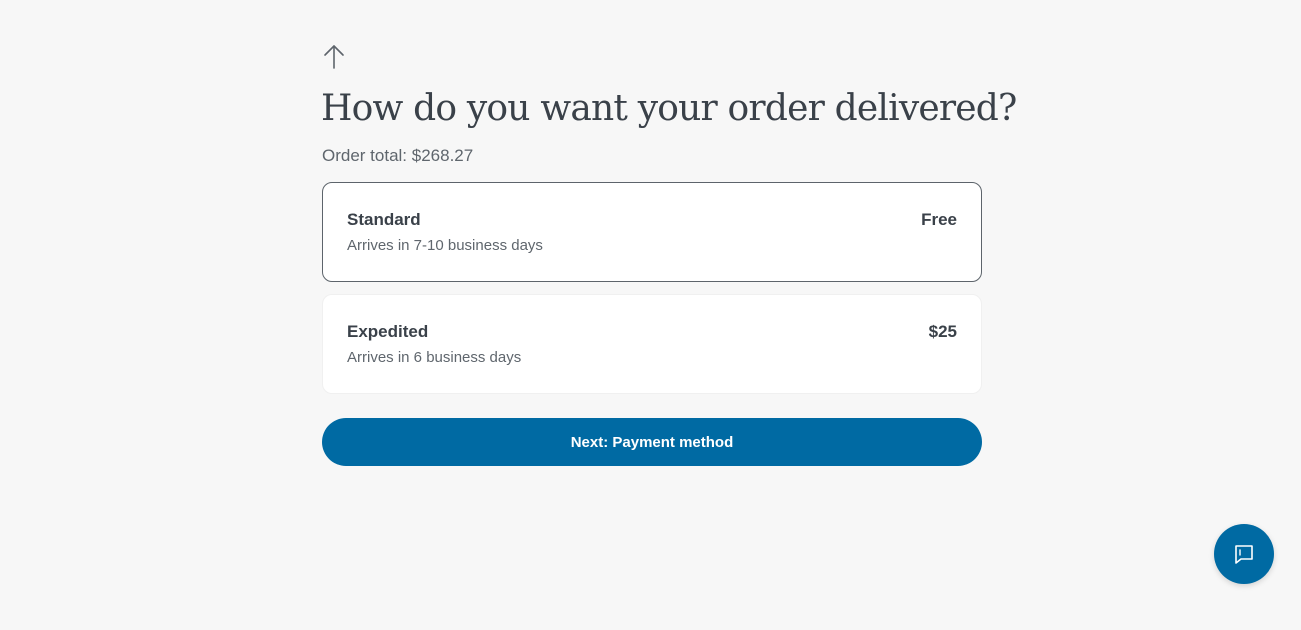  What do you see at coordinates (398, 155) in the screenshot?
I see `order-total: Order total: $268.27` at bounding box center [398, 155].